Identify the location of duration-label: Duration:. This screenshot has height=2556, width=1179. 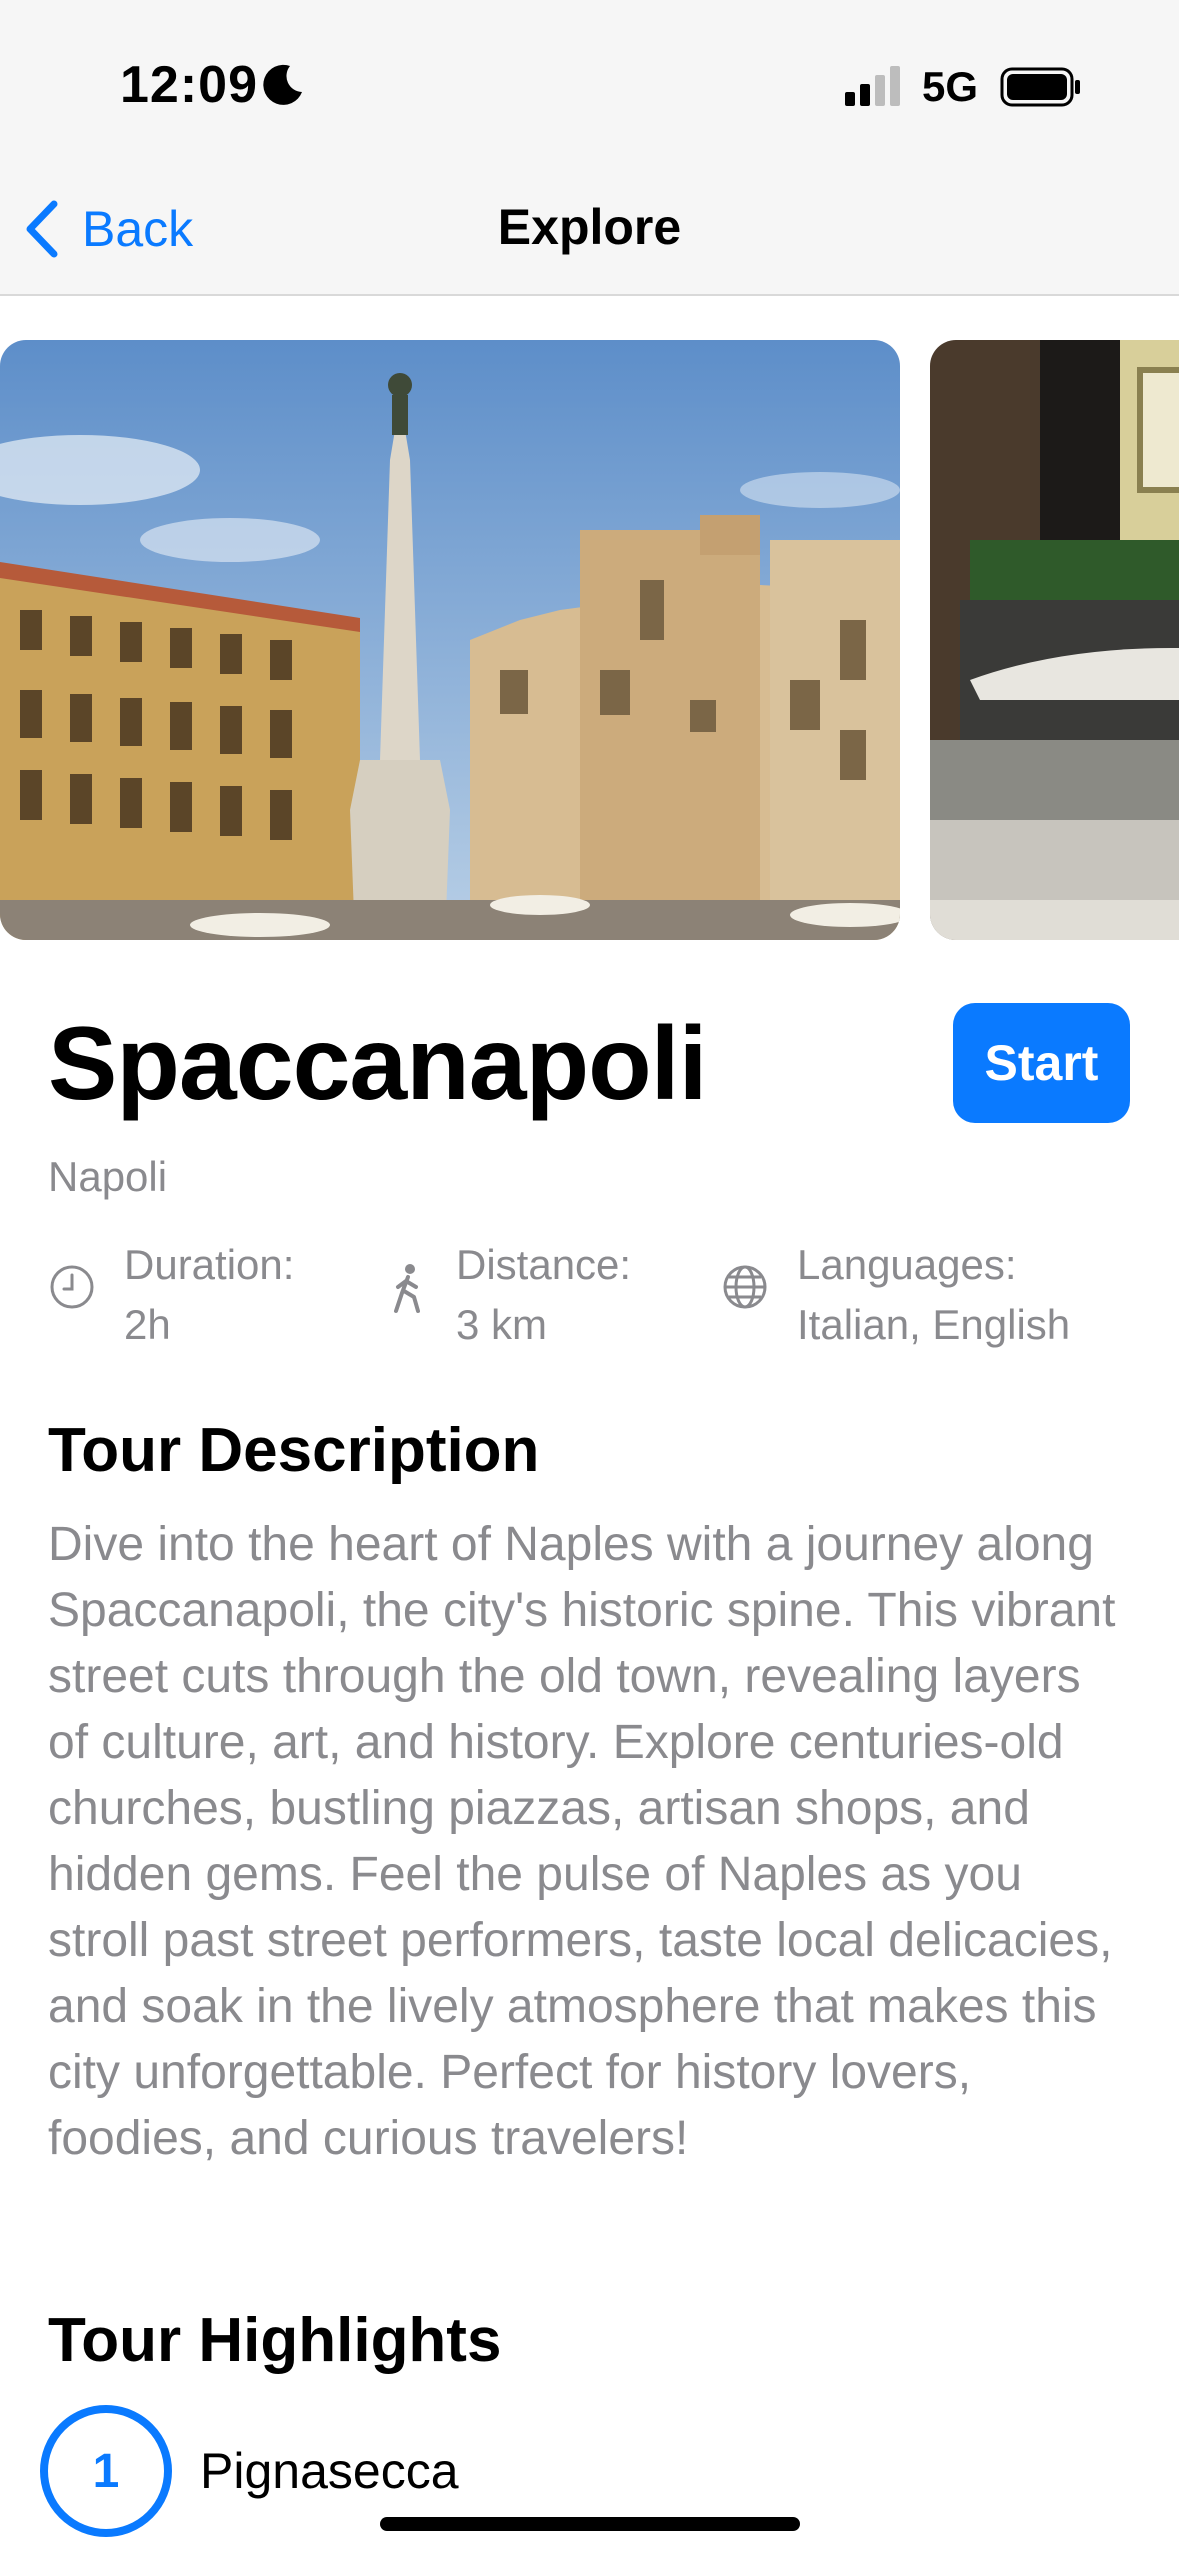
(209, 1264).